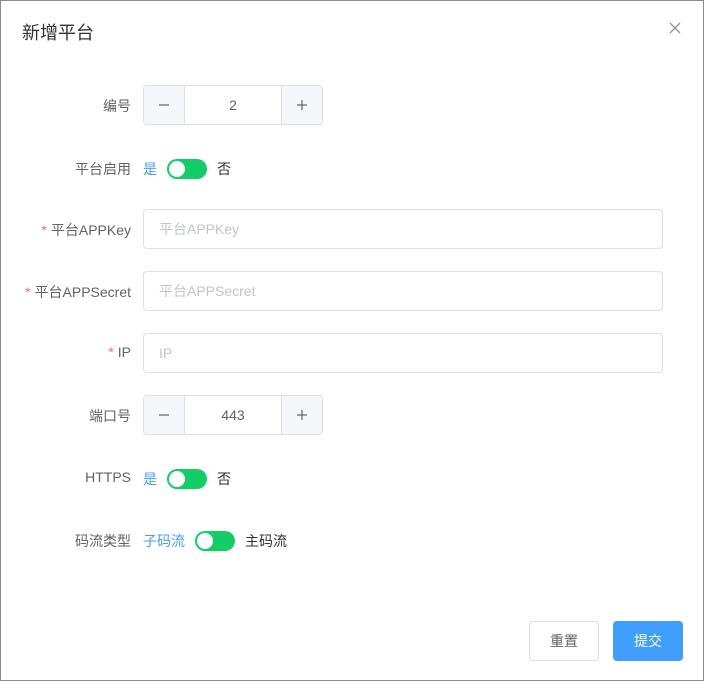  I want to click on stream-type-switch-group: 子码流 主码流, so click(215, 541).